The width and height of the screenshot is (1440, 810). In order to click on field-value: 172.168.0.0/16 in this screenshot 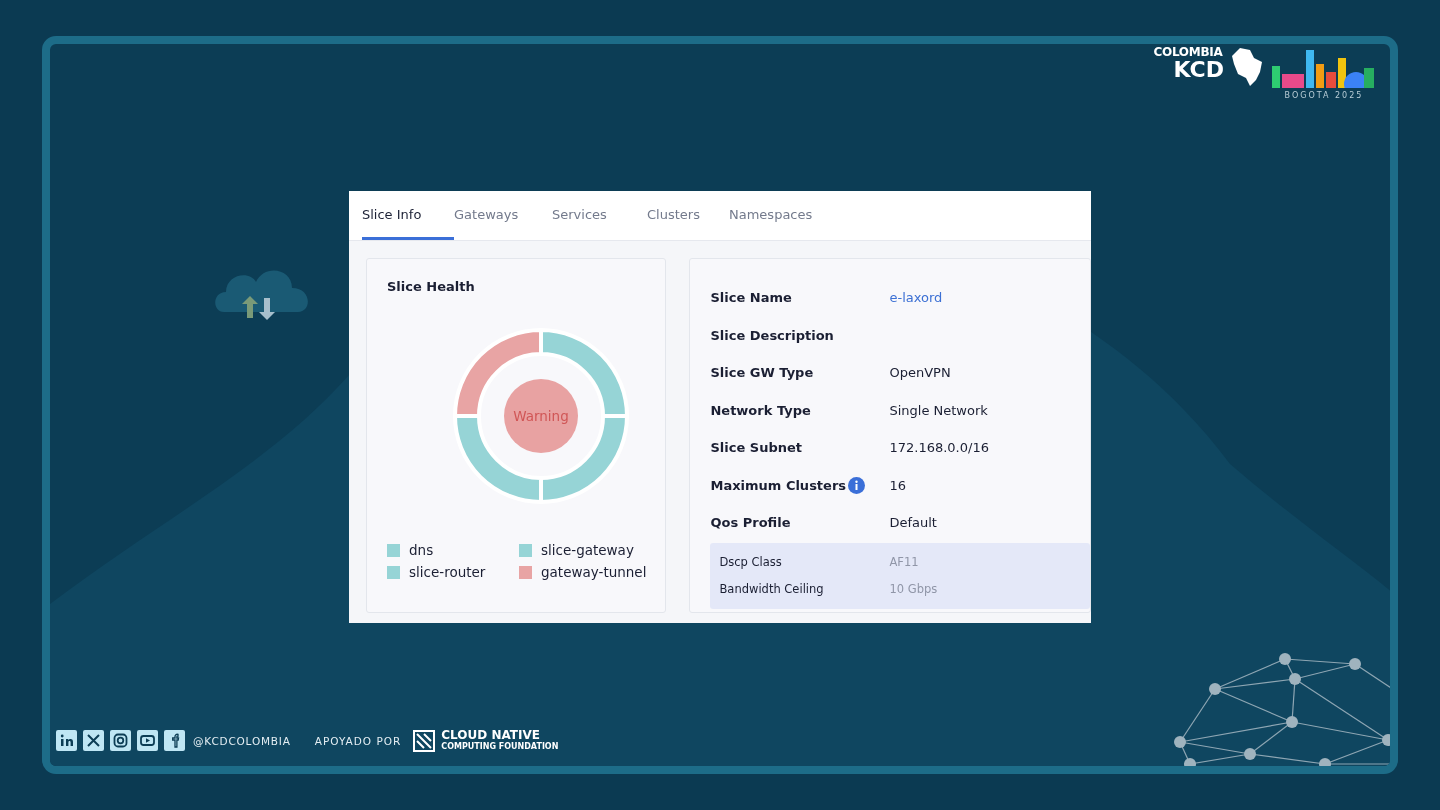, I will do `click(939, 448)`.